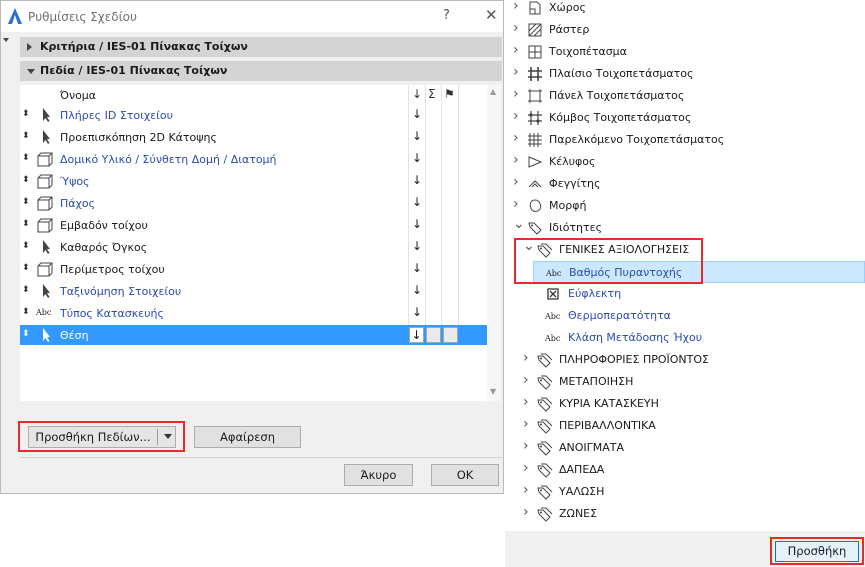  I want to click on sort-column-icon: ↓, so click(417, 94).